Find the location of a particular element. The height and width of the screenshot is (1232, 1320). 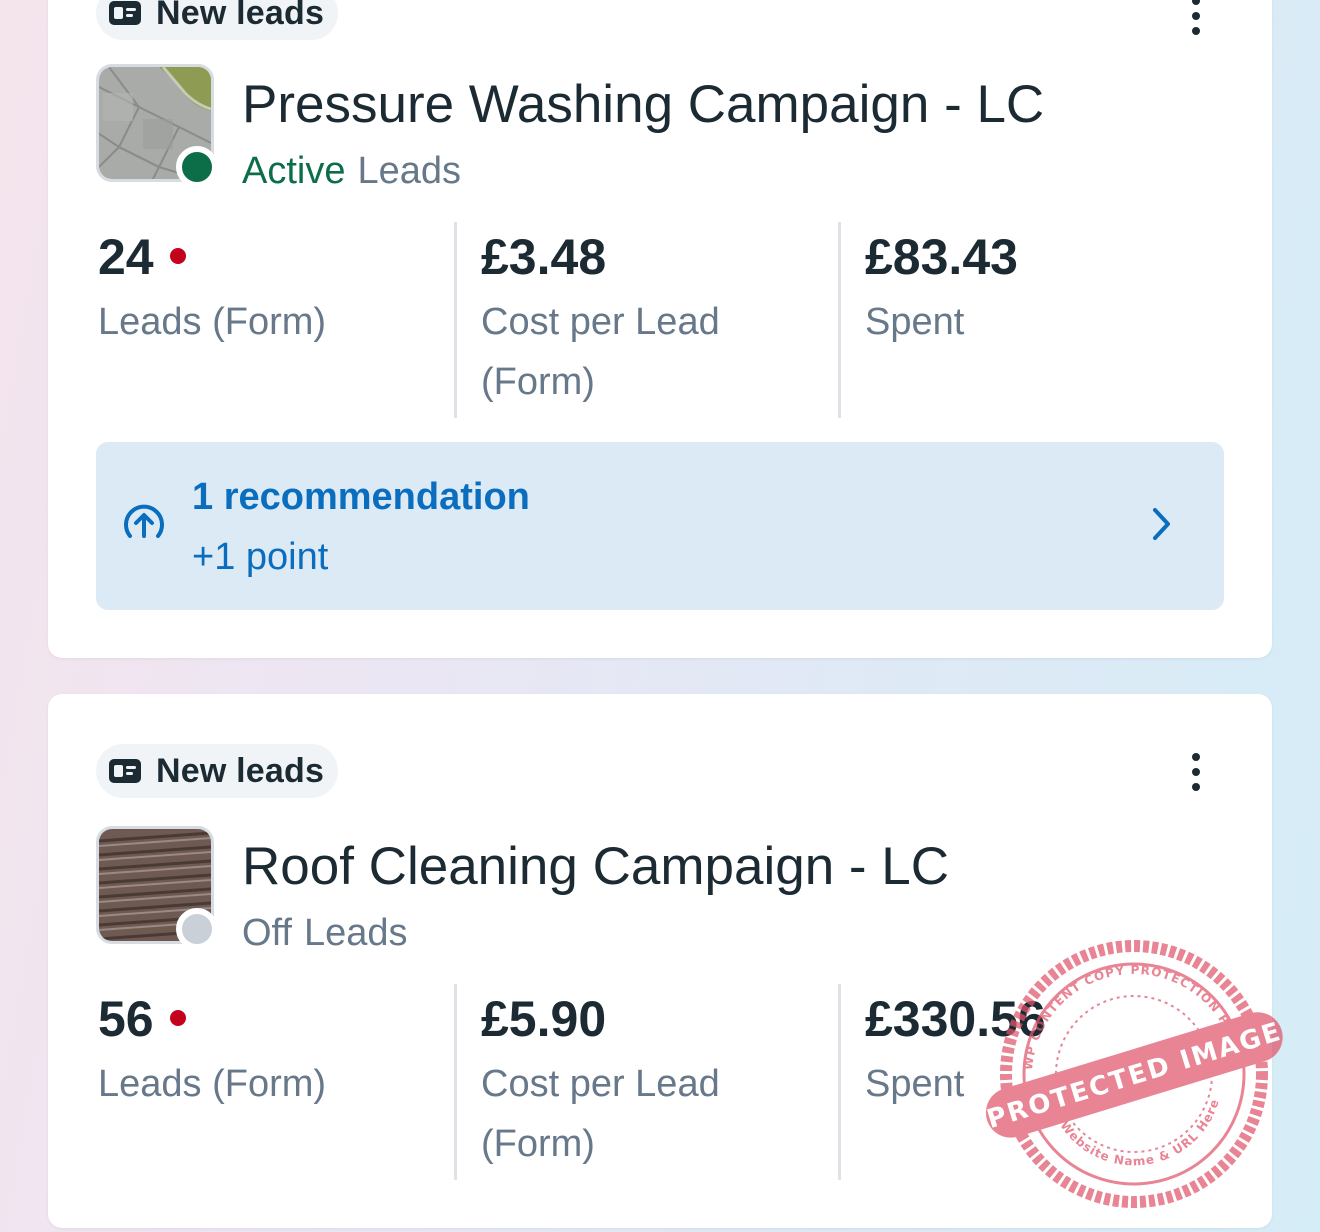

metric-value: £3.48 is located at coordinates (544, 257).